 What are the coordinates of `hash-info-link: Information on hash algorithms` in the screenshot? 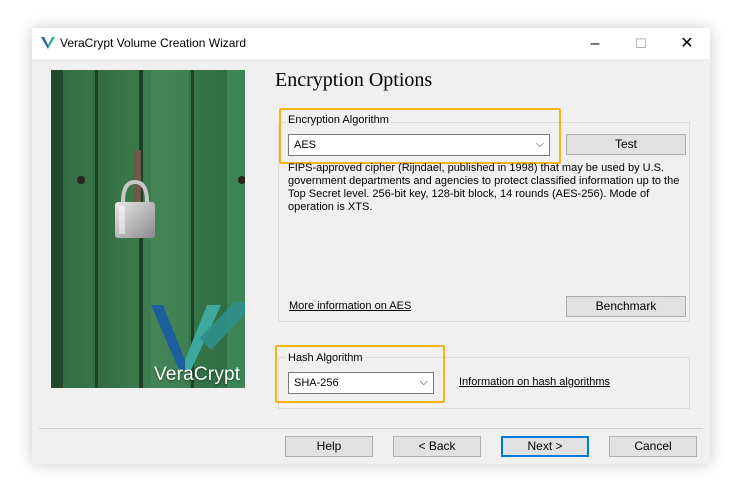 It's located at (534, 382).